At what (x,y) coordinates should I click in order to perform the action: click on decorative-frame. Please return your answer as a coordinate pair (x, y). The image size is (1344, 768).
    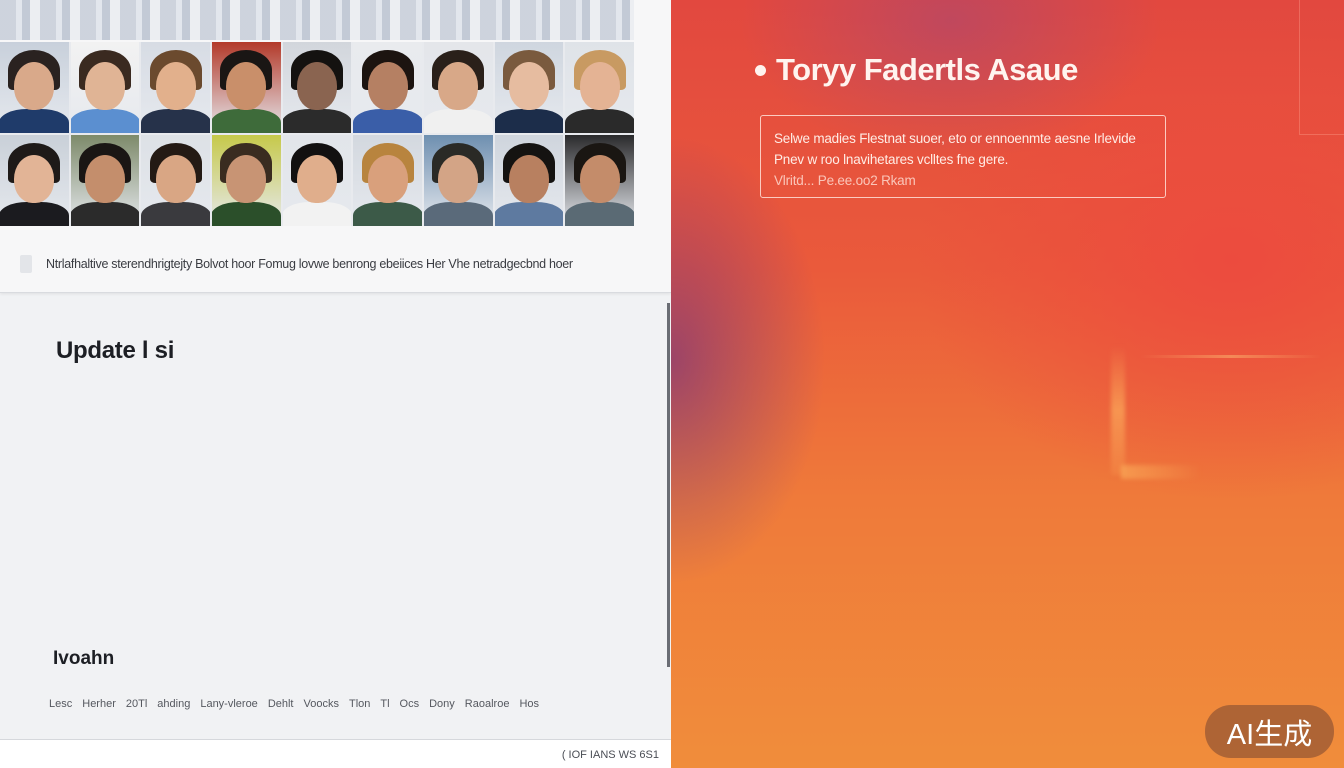
    Looking at the image, I should click on (1321, 67).